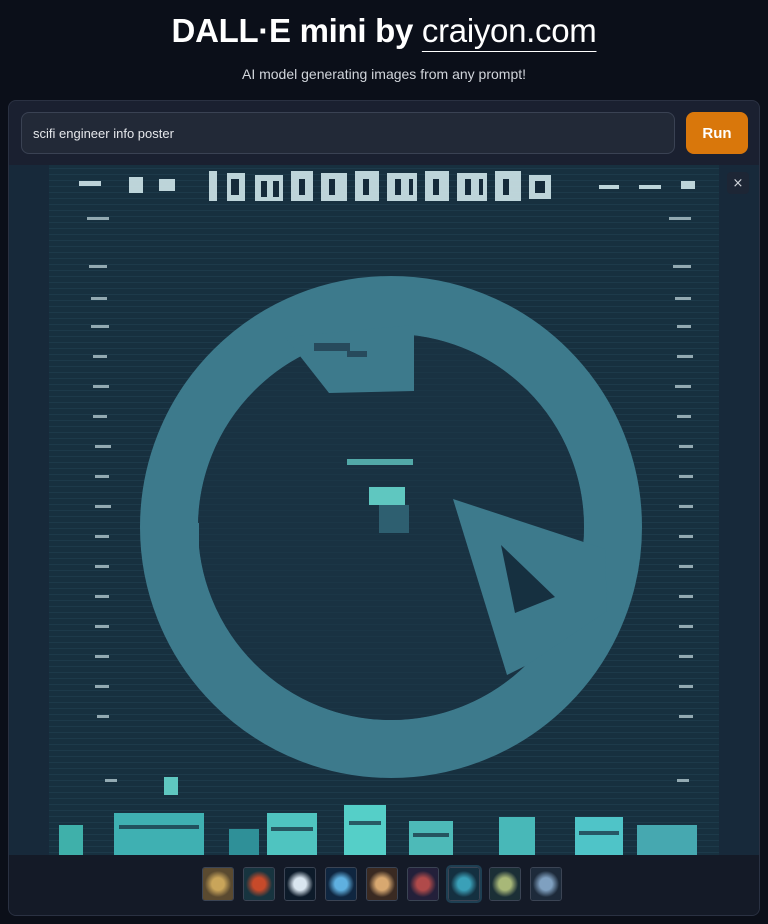 This screenshot has width=768, height=924. I want to click on run-button: Run, so click(717, 133).